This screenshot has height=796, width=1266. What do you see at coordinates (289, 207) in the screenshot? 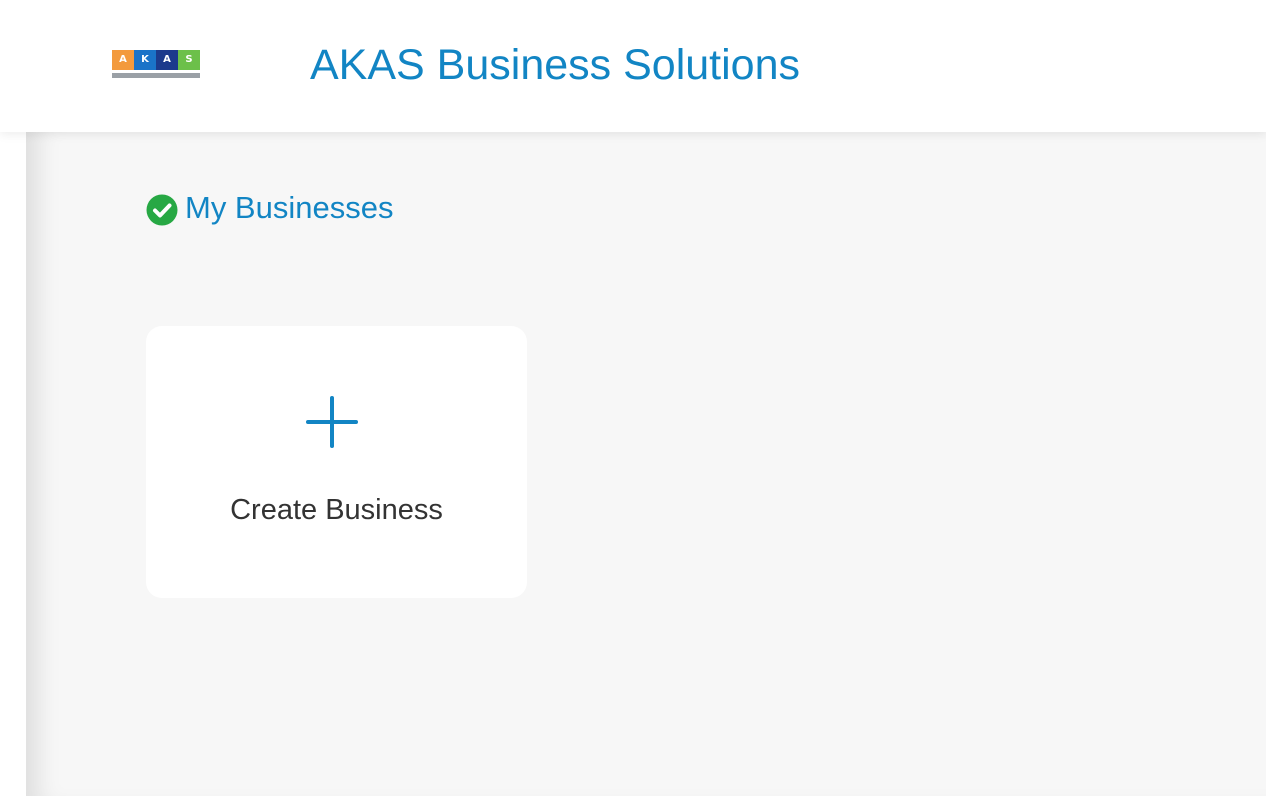
I see `section-title: My Businesses` at bounding box center [289, 207].